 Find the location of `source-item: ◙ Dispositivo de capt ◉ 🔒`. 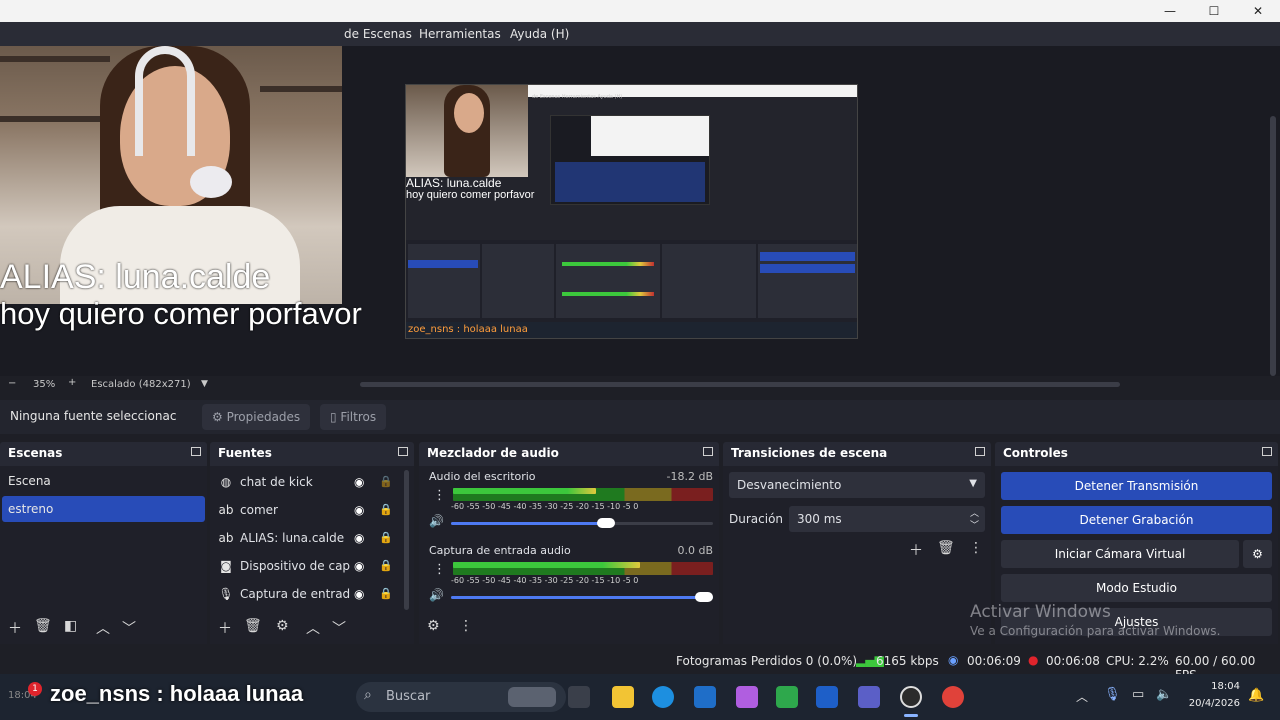

source-item: ◙ Dispositivo de capt ◉ 🔒 is located at coordinates (305, 566).